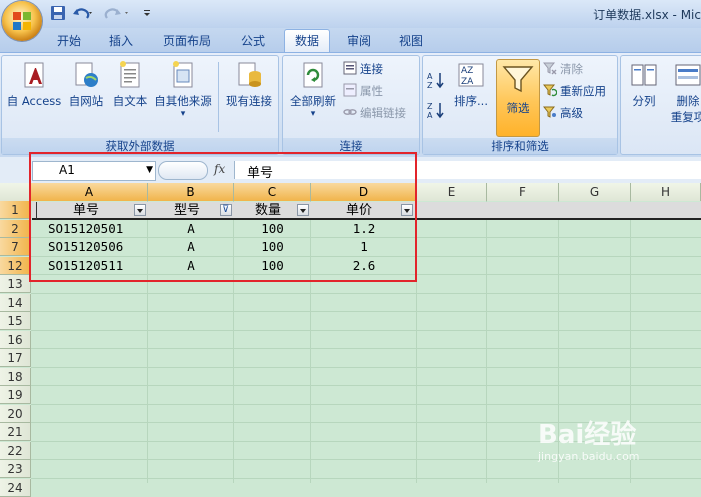 The image size is (701, 497). Describe the element at coordinates (363, 91) in the screenshot. I see `properties-button: 属性` at that location.